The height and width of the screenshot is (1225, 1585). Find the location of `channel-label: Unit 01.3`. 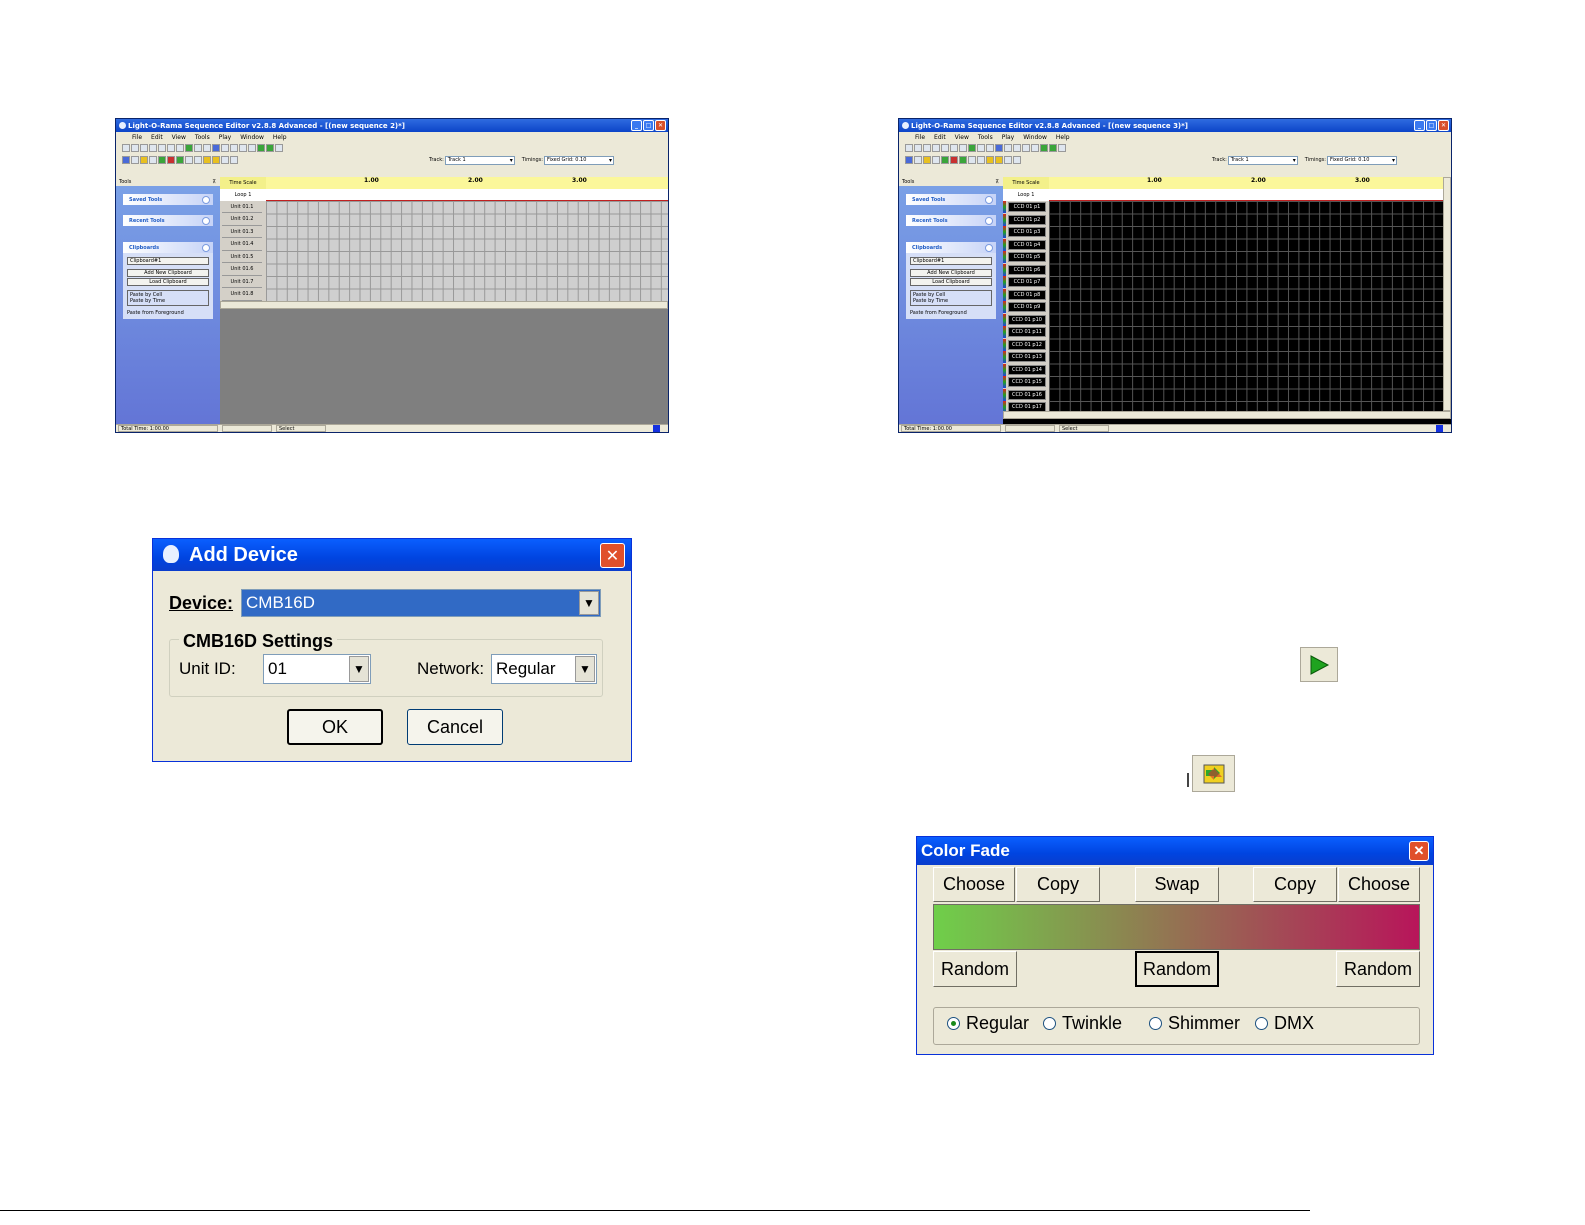

channel-label: Unit 01.3 is located at coordinates (242, 232).